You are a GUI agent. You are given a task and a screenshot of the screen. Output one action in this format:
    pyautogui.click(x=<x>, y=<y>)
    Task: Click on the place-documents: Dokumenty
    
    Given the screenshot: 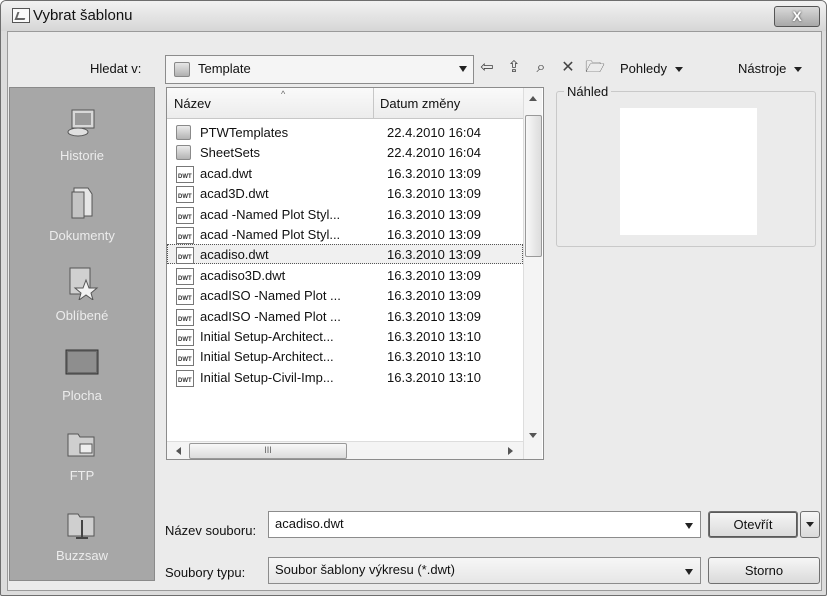 What is the action you would take?
    pyautogui.click(x=82, y=218)
    